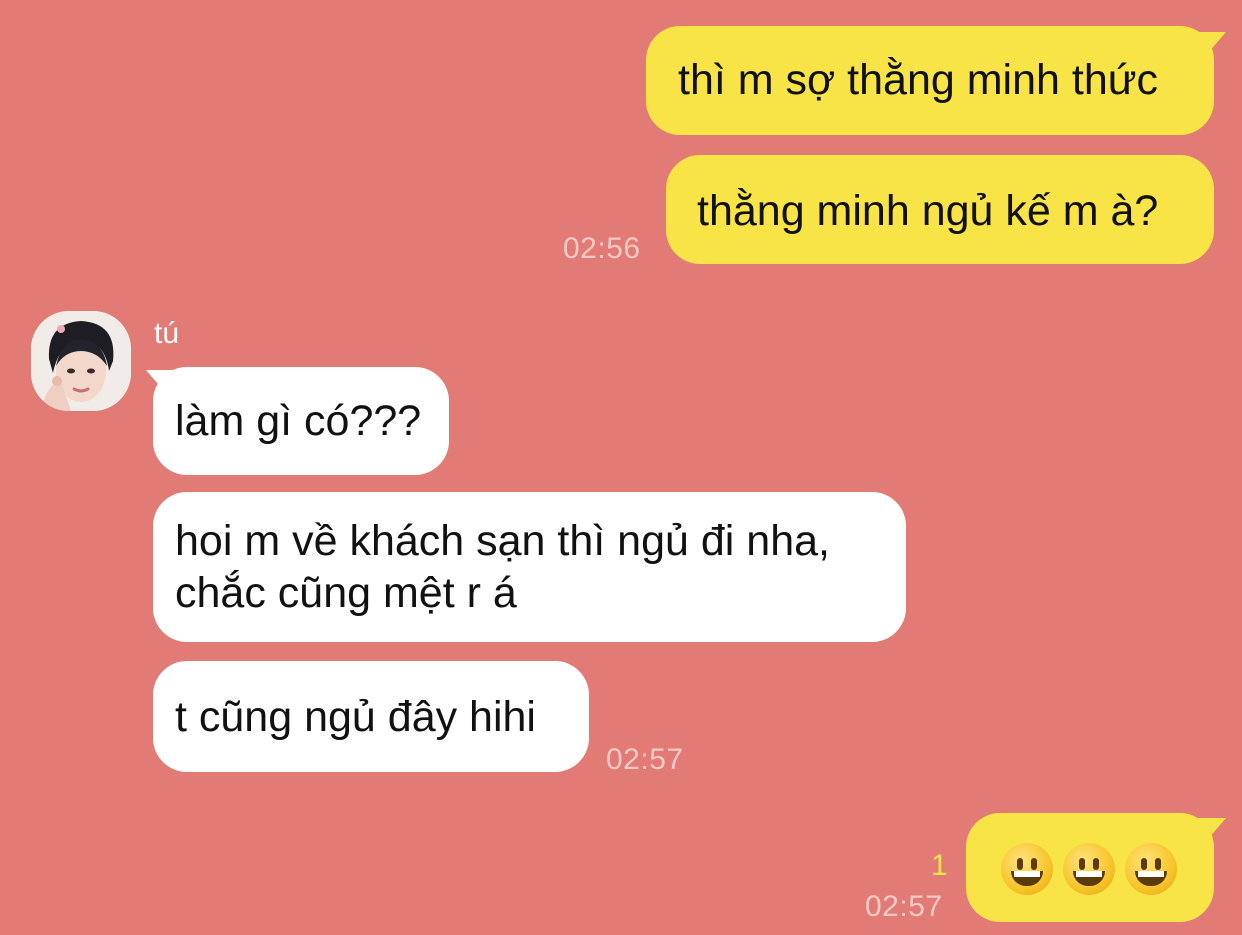 The width and height of the screenshot is (1242, 935). What do you see at coordinates (355, 717) in the screenshot?
I see `message-text: t cũng ngủ đây hihi` at bounding box center [355, 717].